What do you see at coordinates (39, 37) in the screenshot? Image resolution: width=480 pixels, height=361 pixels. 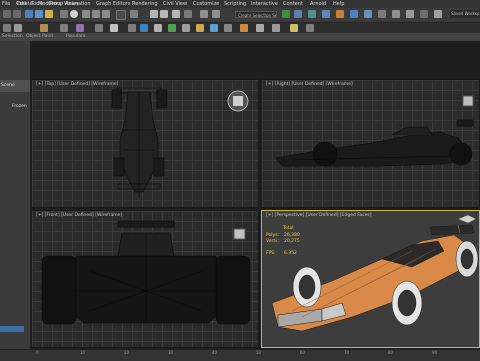 I see `ribbon-tab-object-paint: Object Paint` at bounding box center [39, 37].